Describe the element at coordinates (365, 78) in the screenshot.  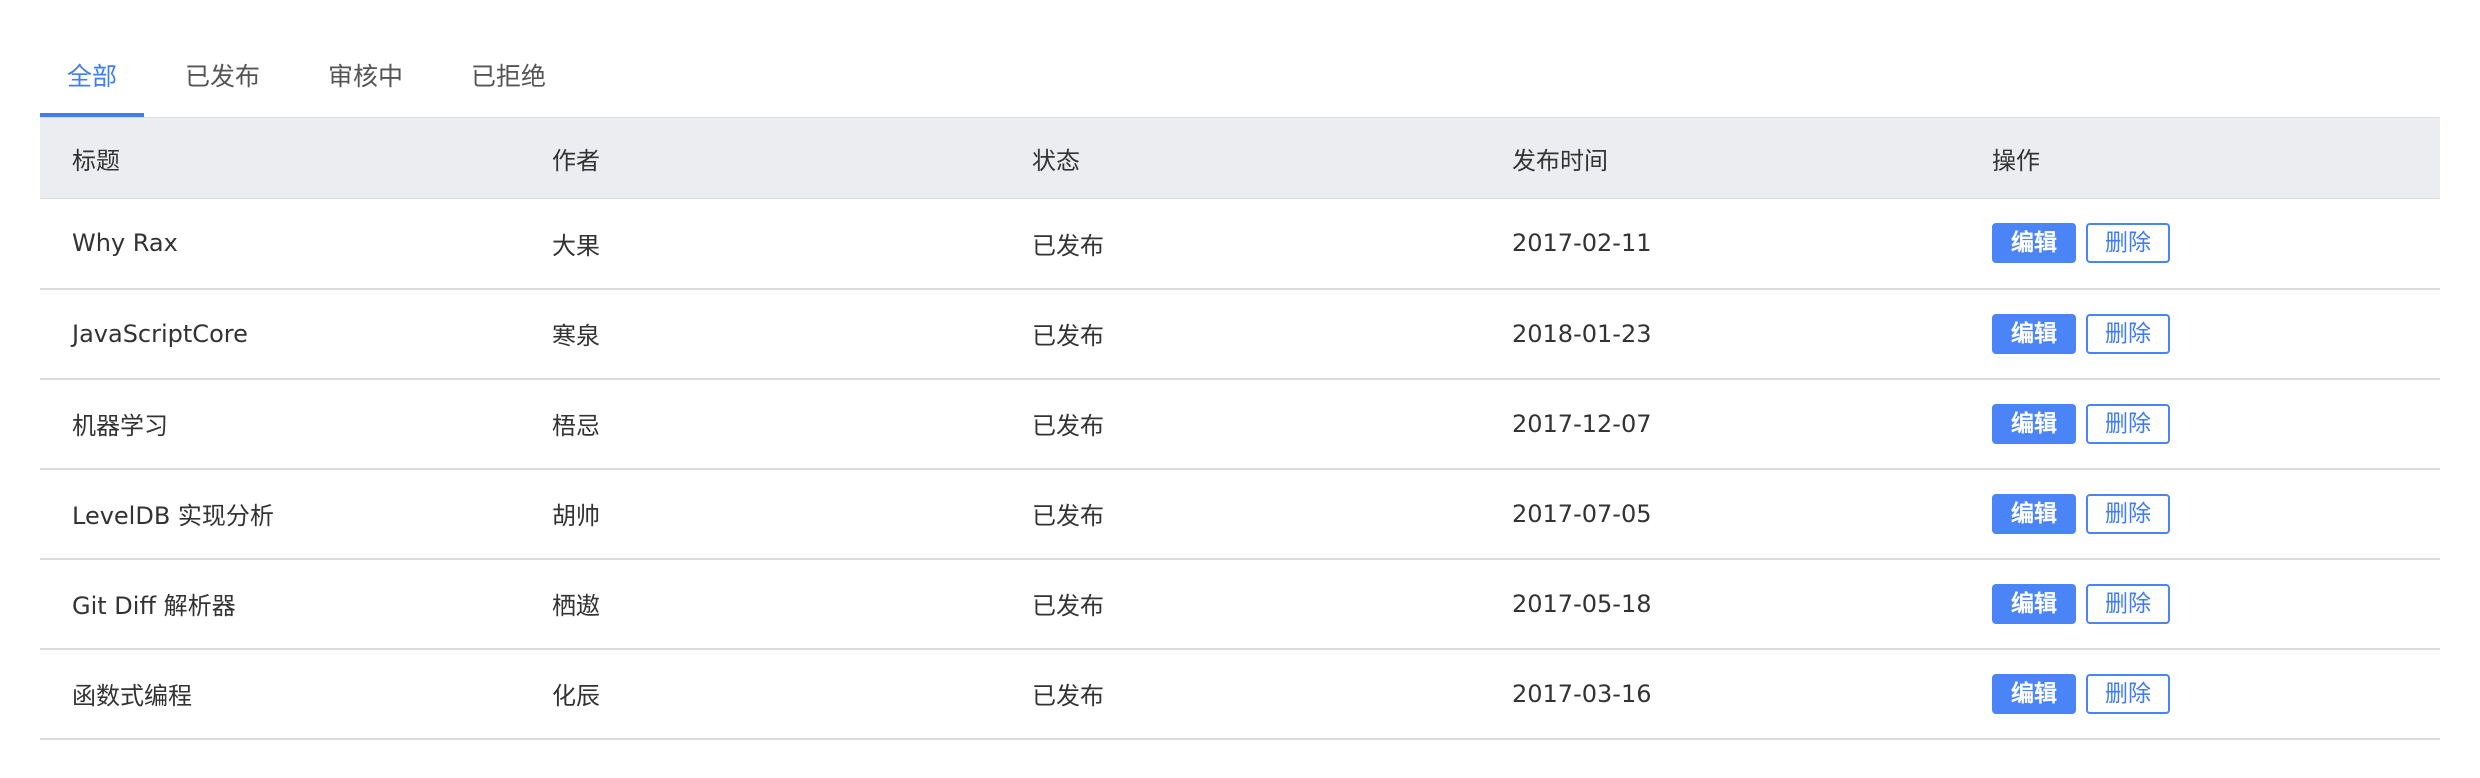
I see `tab-reviewing: 审核中` at that location.